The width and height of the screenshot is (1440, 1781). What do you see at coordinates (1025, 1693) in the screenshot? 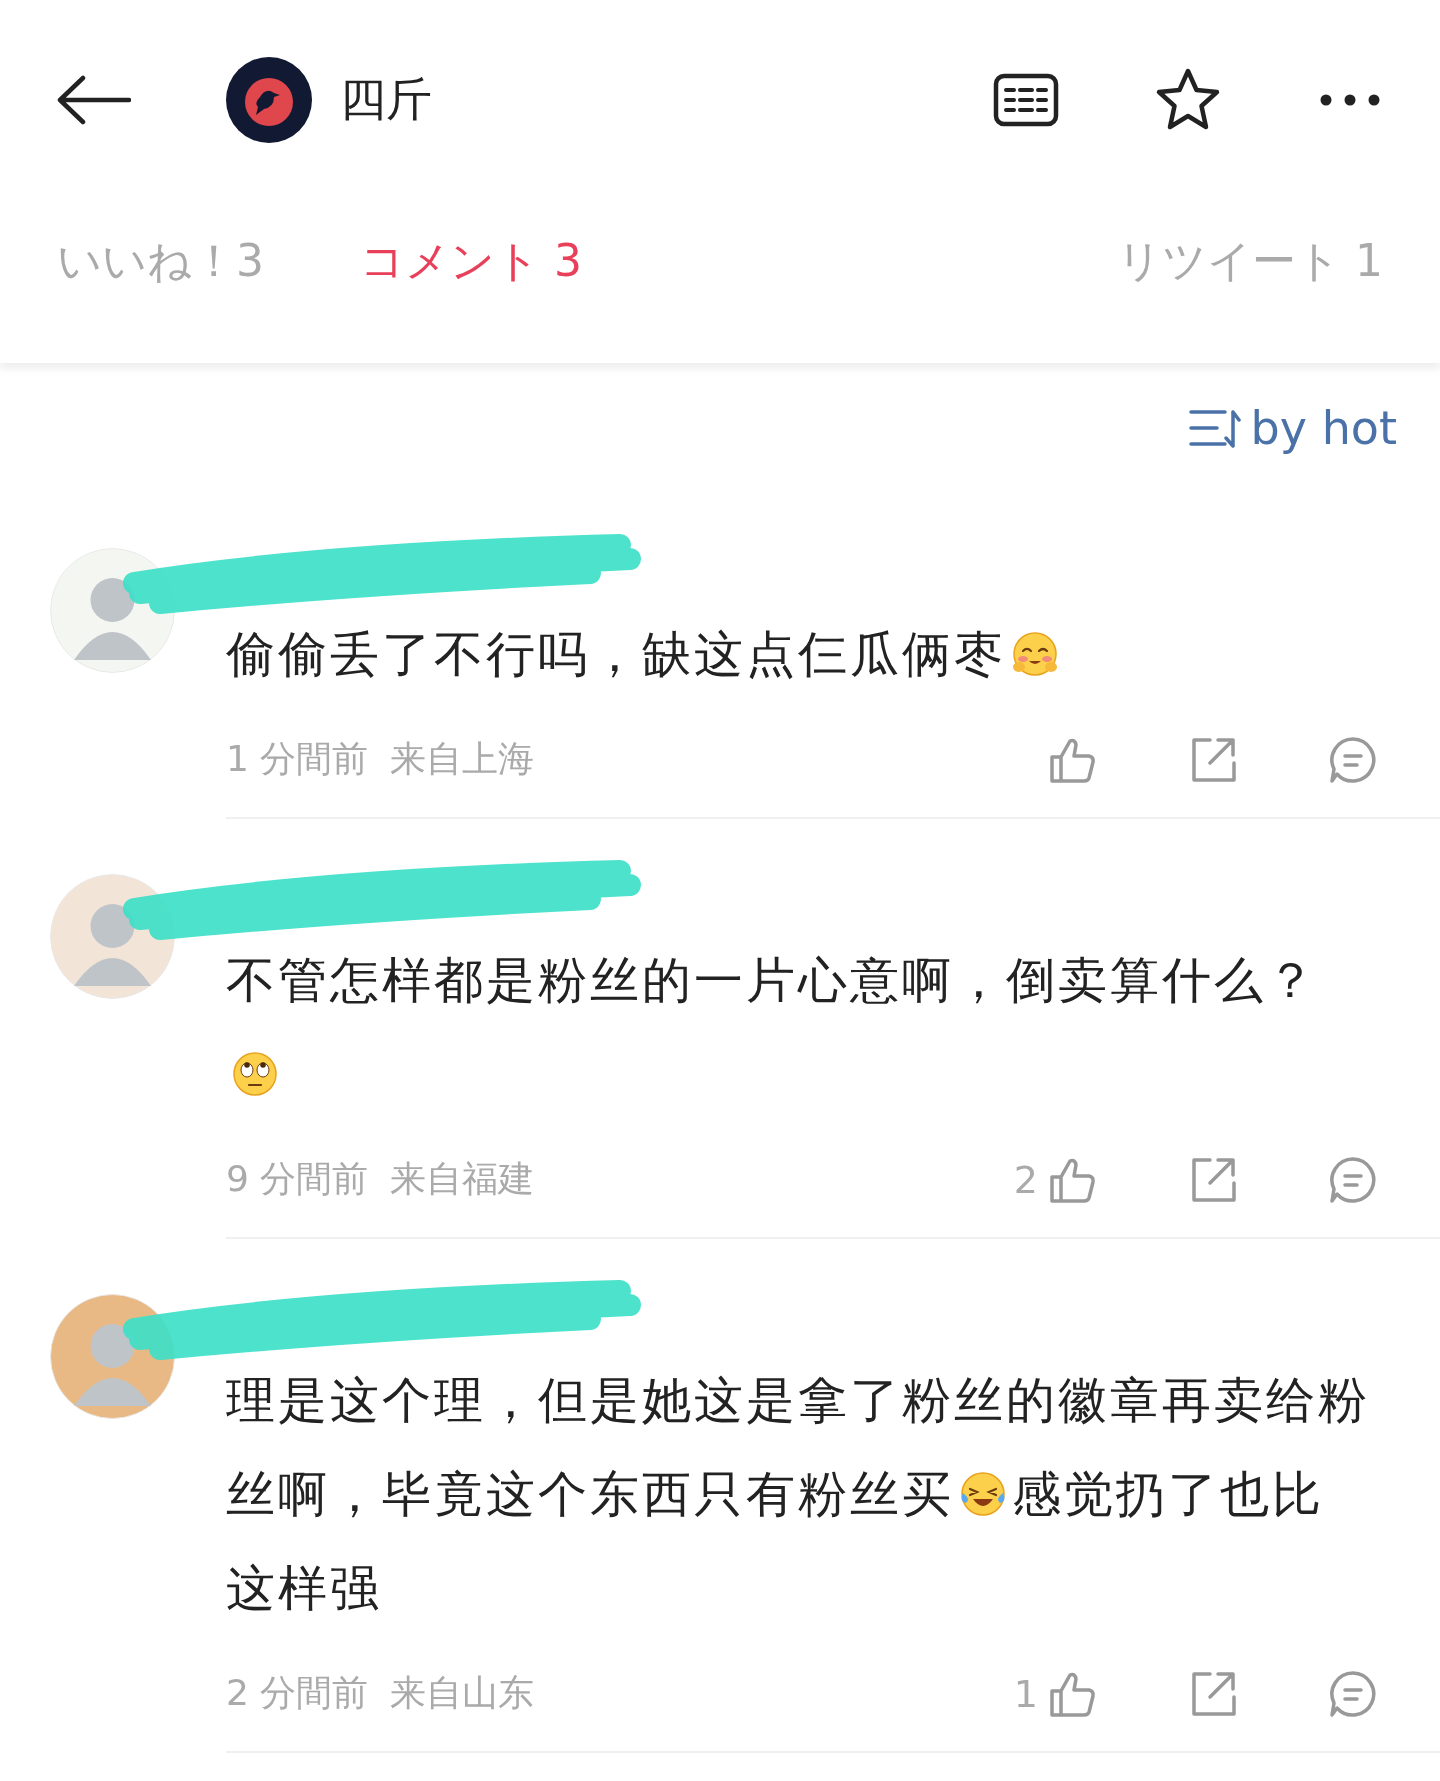
I see `like-count: 1` at bounding box center [1025, 1693].